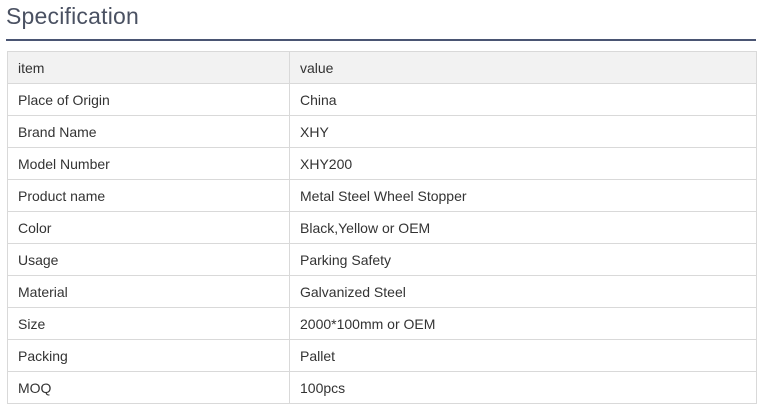 Image resolution: width=767 pixels, height=412 pixels. I want to click on table-row: Model Number XHY200, so click(382, 163).